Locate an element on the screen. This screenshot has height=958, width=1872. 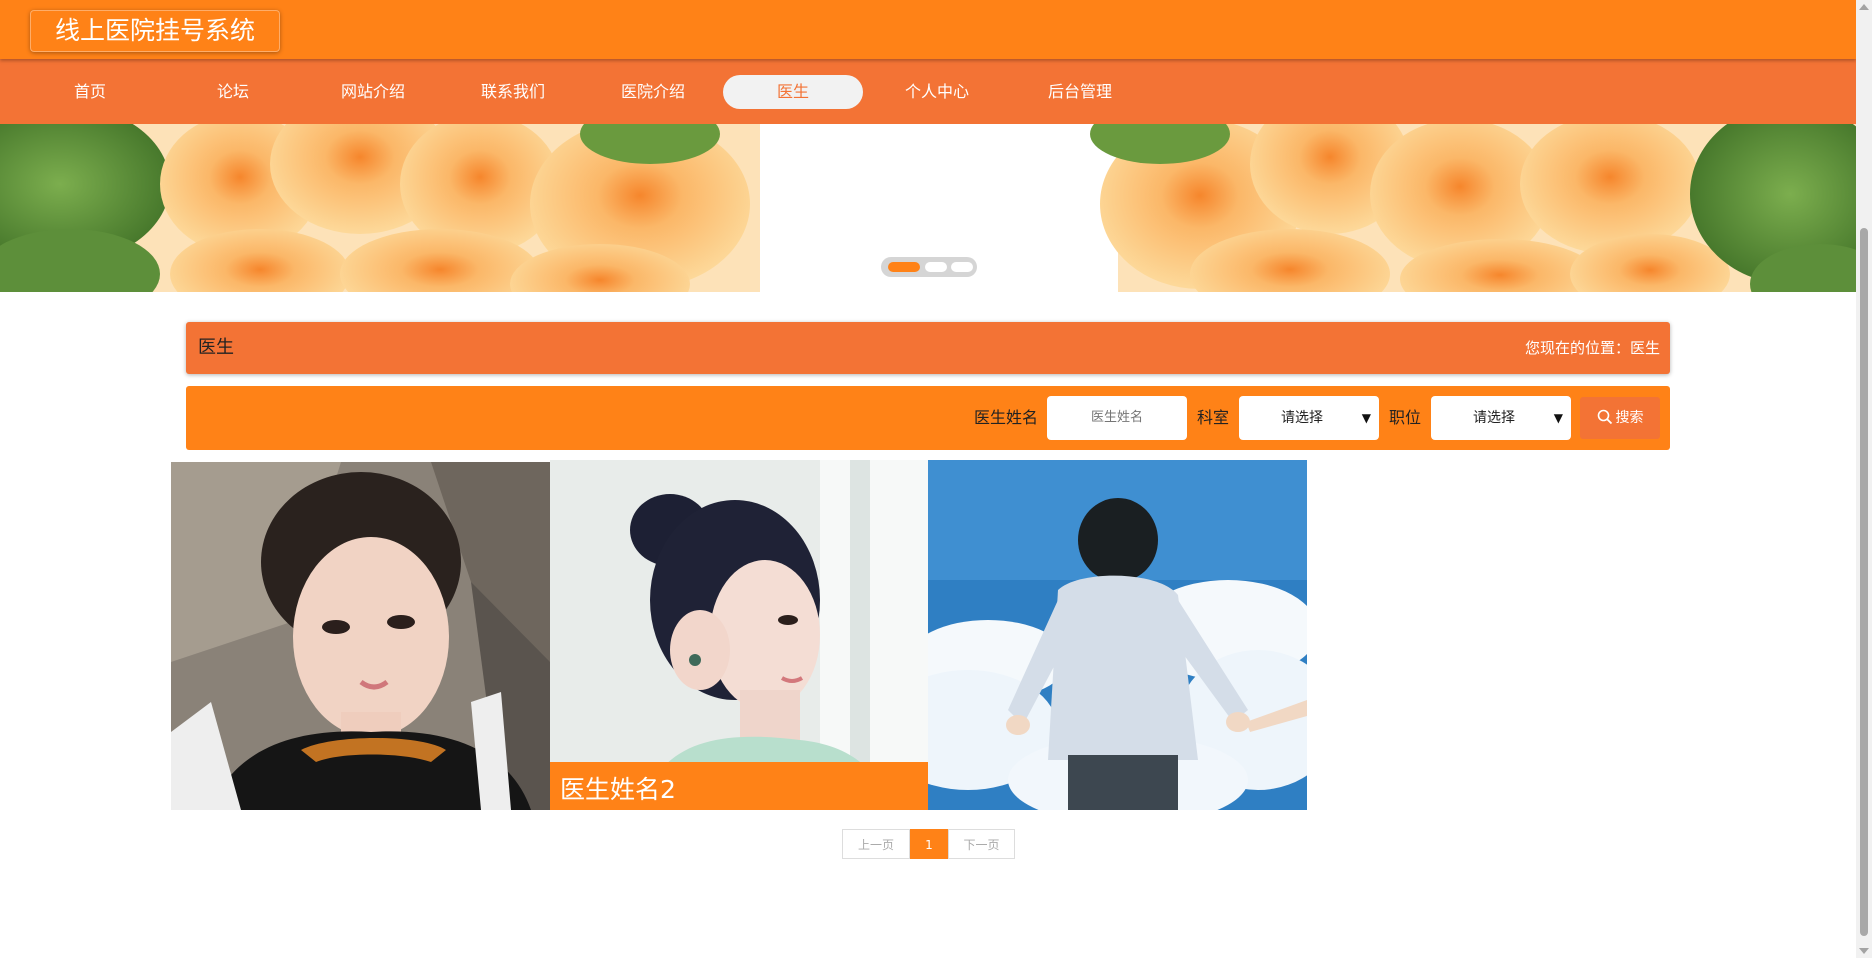
scroll-down-arrow-icon is located at coordinates (1864, 951).